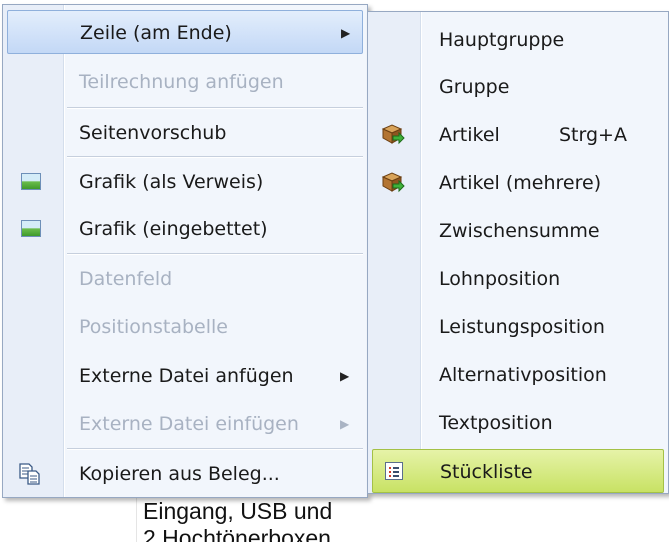 This screenshot has height=542, width=669. I want to click on menu-item-label: Externe Datei anfügen, so click(186, 376).